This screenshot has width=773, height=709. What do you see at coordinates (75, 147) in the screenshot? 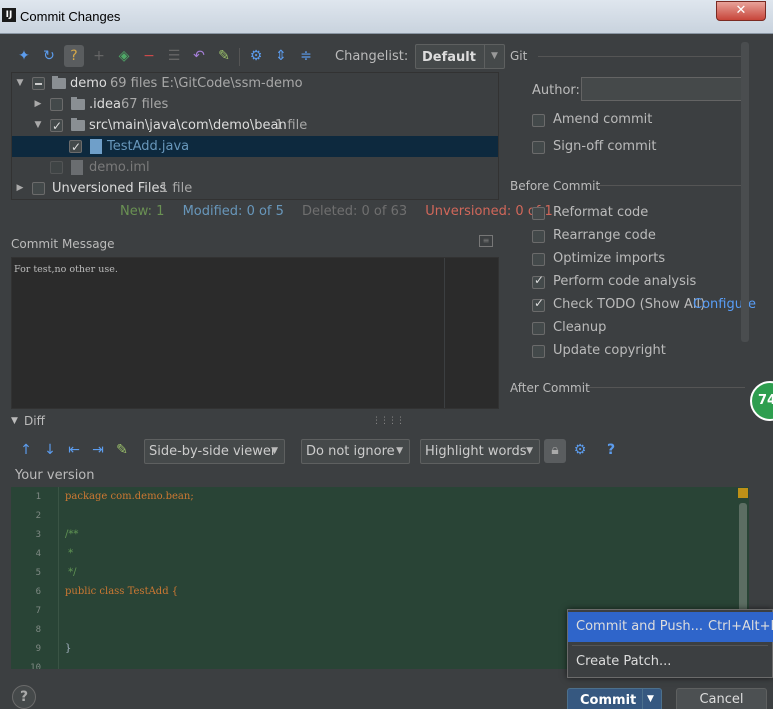
I see `checkbox-testadd` at bounding box center [75, 147].